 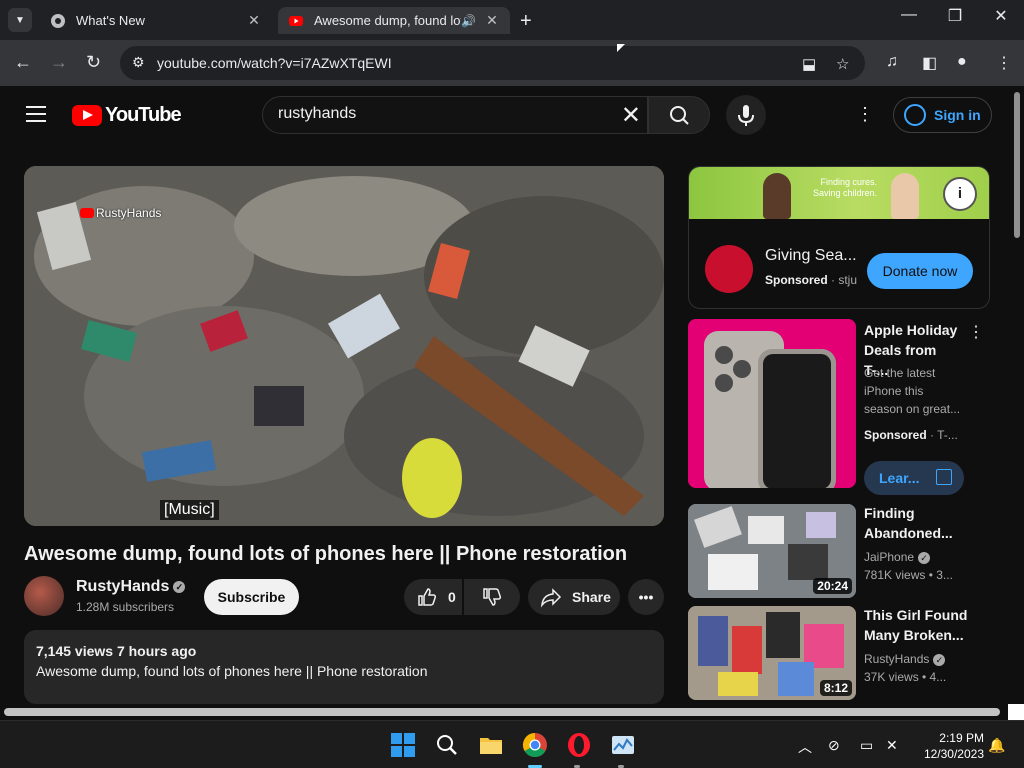 What do you see at coordinates (138, 62) in the screenshot?
I see `site-info-icon: ⚙` at bounding box center [138, 62].